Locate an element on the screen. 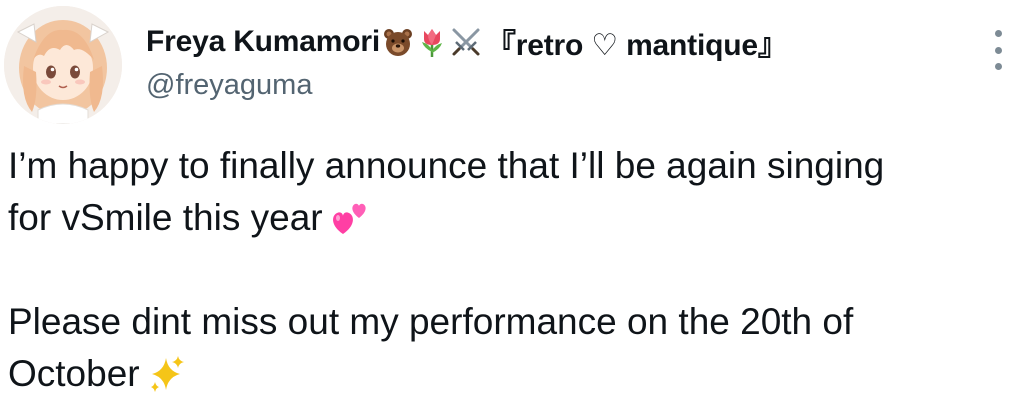  tweet-line: October is located at coordinates (510, 374).